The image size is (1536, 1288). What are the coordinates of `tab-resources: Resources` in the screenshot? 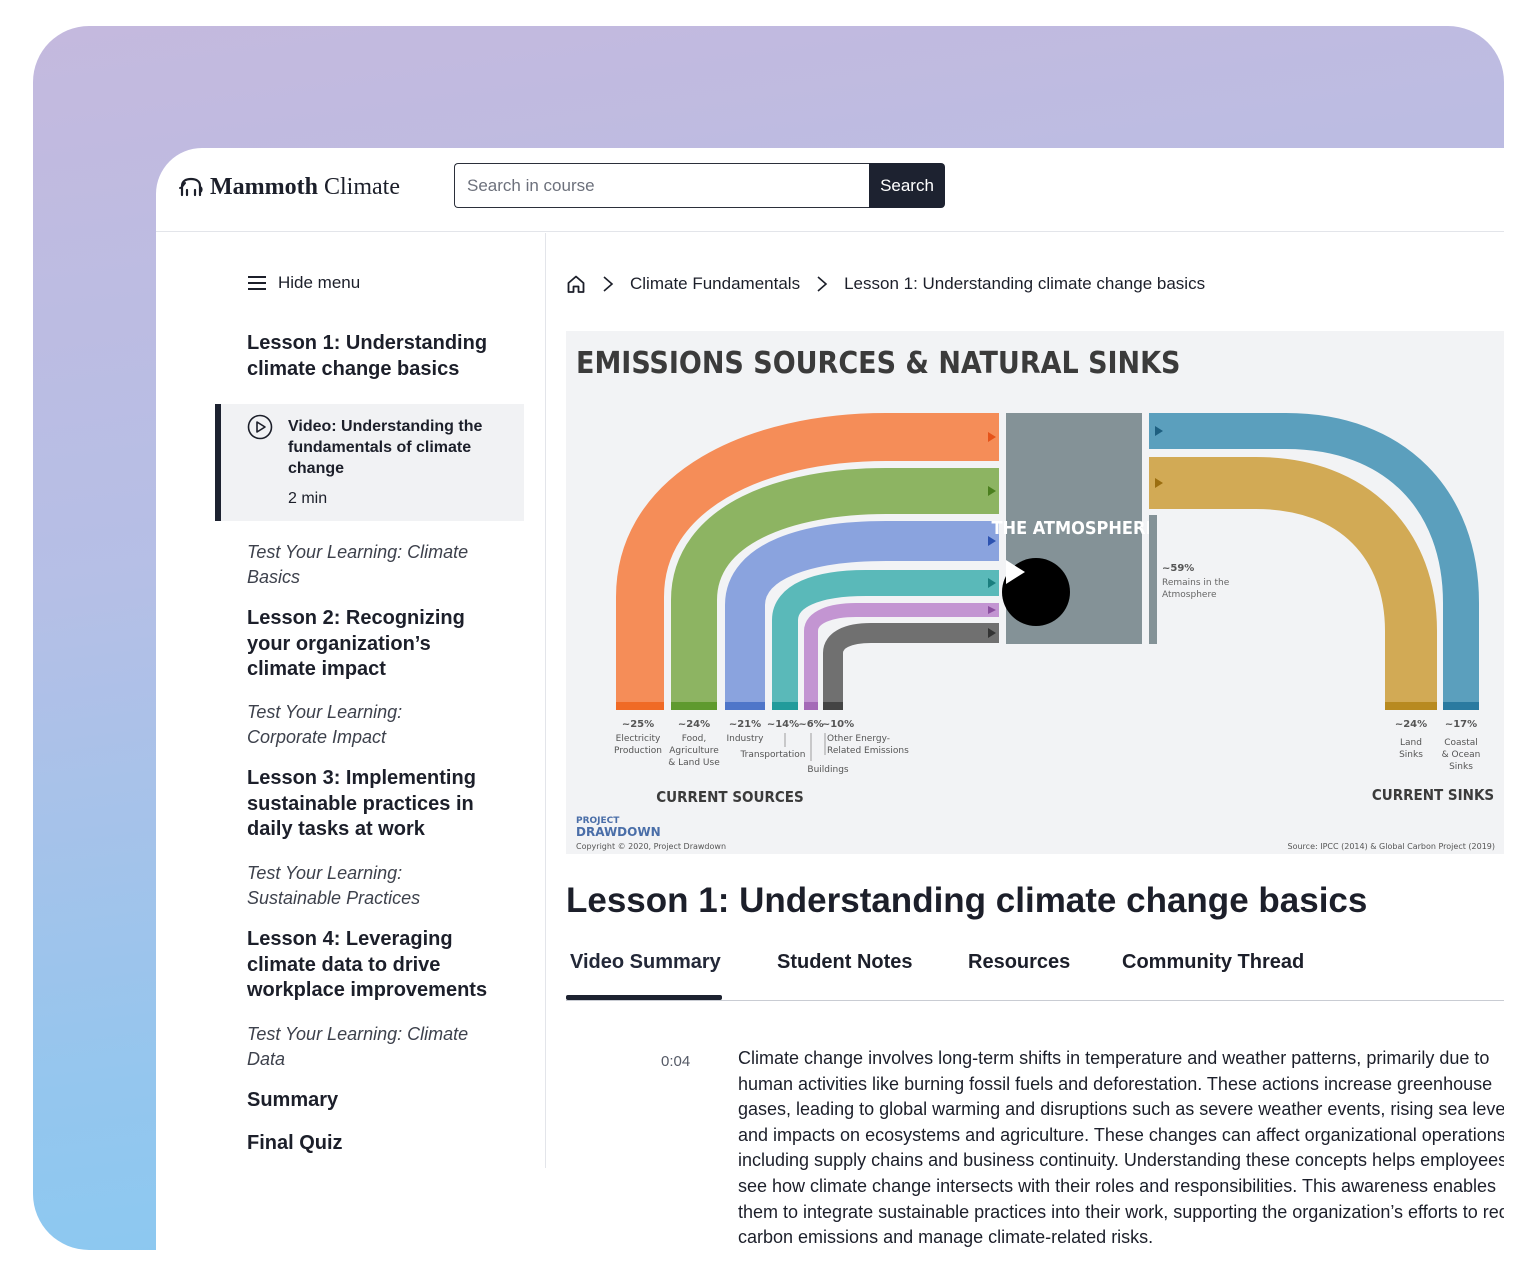 It's located at (1019, 962).